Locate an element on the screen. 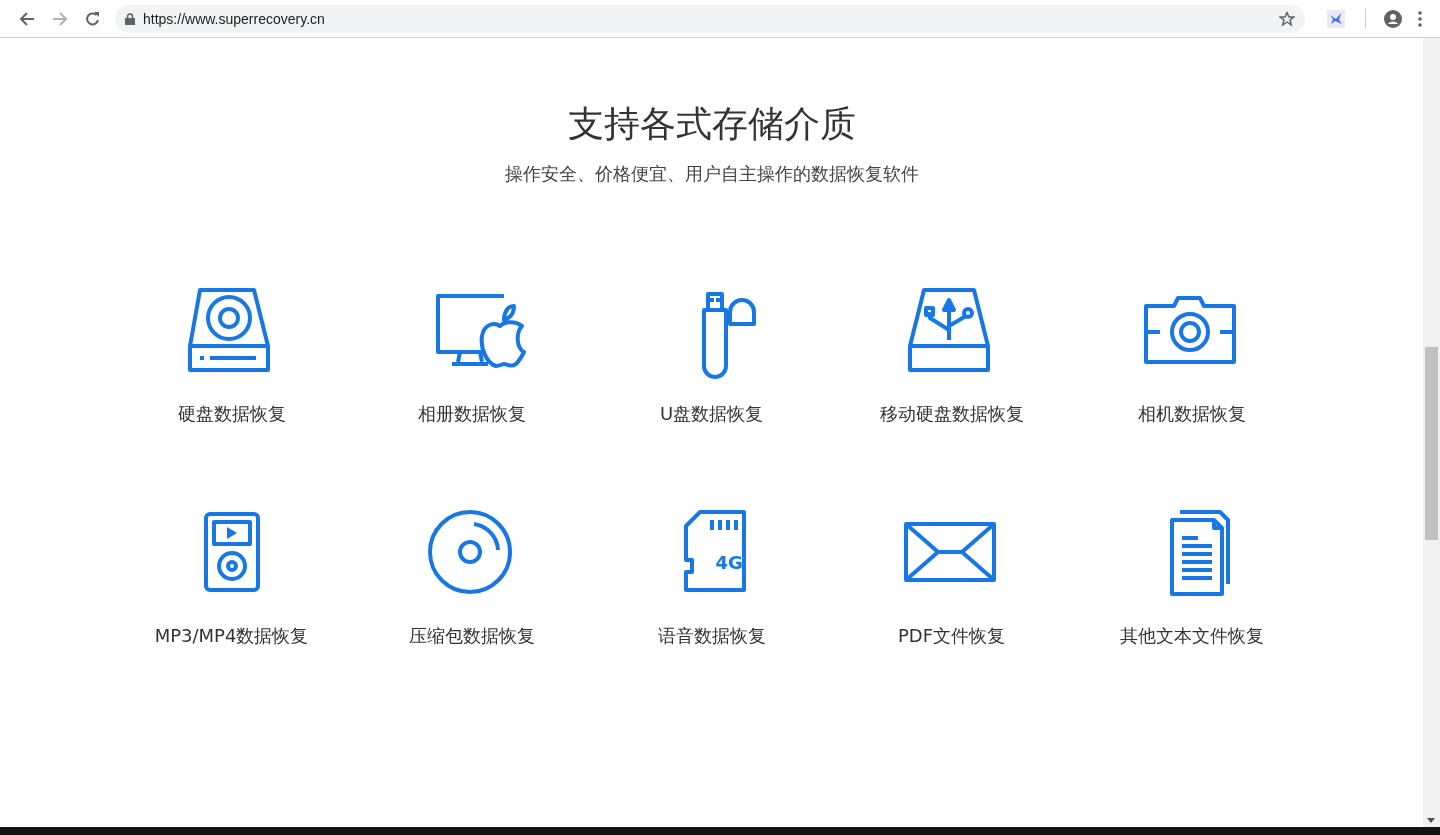 The image size is (1440, 835). scrollbar-thumb is located at coordinates (1431, 443).